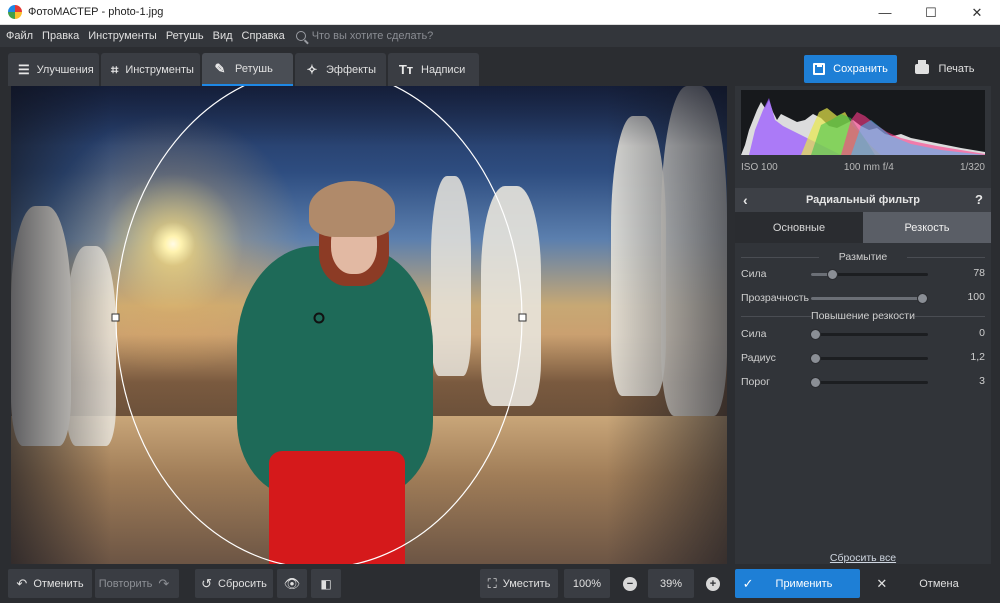  Describe the element at coordinates (242, 583) in the screenshot. I see `reset-label: Сбросить` at that location.